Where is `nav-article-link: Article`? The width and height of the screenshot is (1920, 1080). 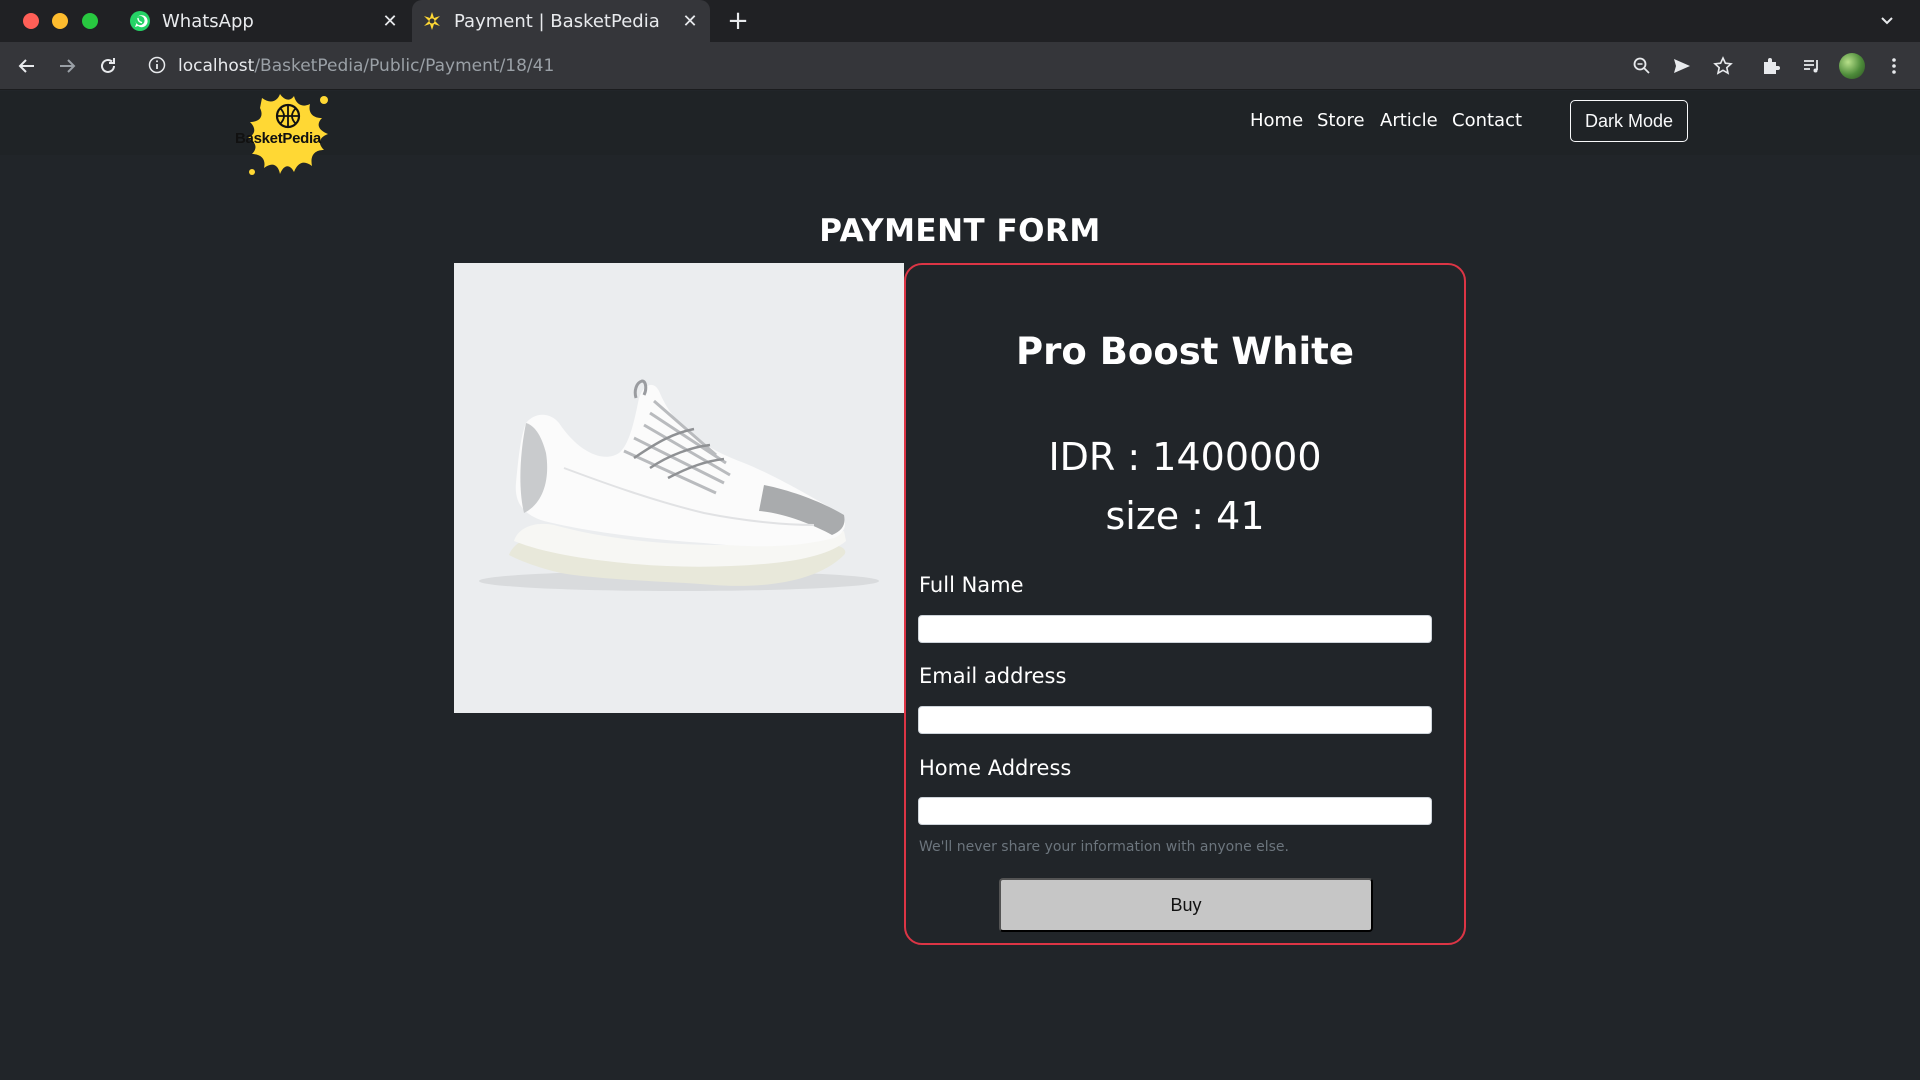
nav-article-link: Article is located at coordinates (1409, 120).